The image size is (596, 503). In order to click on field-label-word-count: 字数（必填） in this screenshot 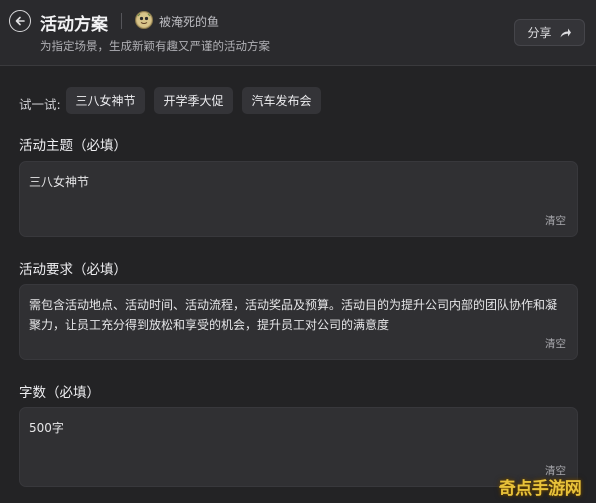, I will do `click(59, 393)`.